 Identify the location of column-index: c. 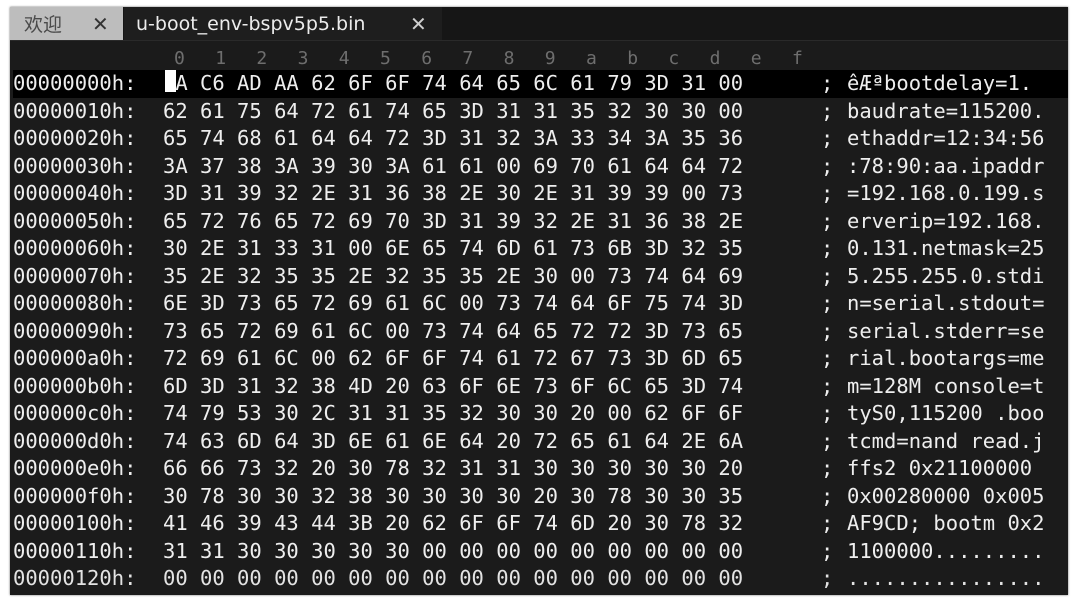
(674, 58).